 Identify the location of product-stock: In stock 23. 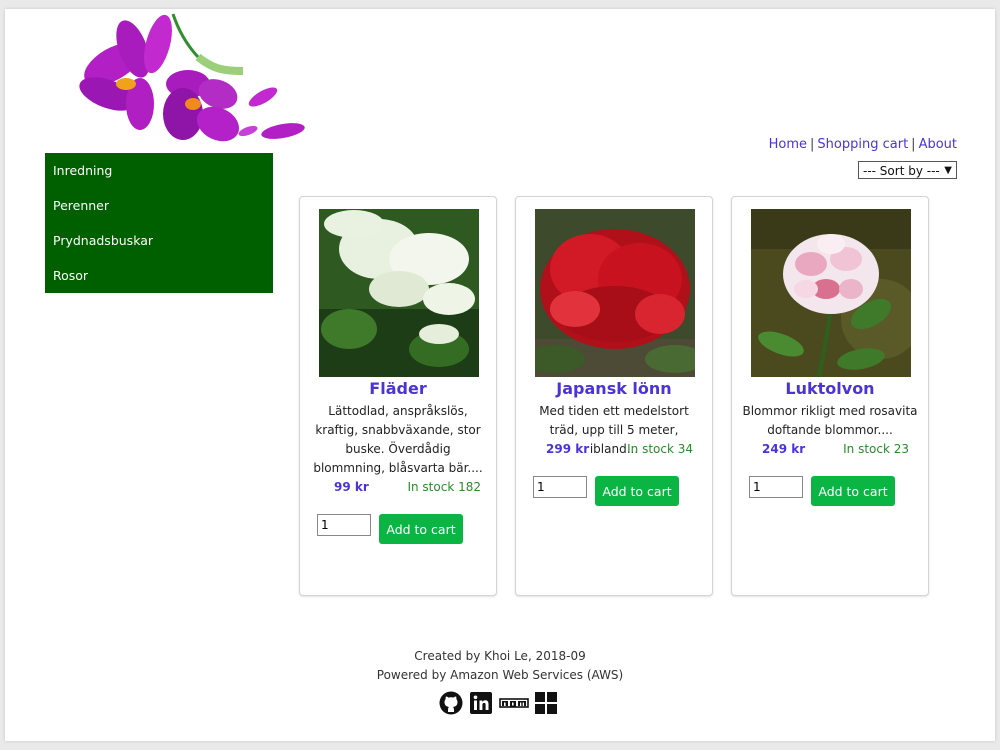
(876, 449).